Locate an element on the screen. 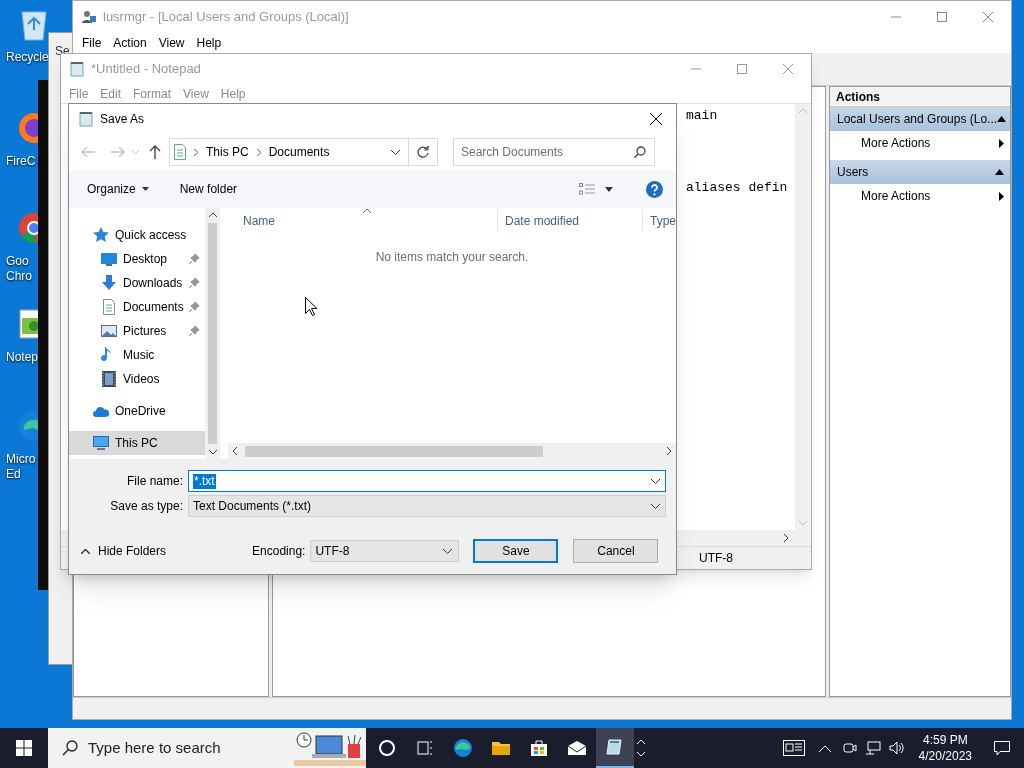  scroll-down-icon is located at coordinates (212, 452).